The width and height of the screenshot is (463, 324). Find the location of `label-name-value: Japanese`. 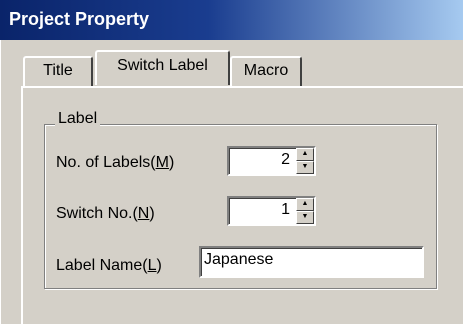

label-name-value: Japanese is located at coordinates (239, 259).